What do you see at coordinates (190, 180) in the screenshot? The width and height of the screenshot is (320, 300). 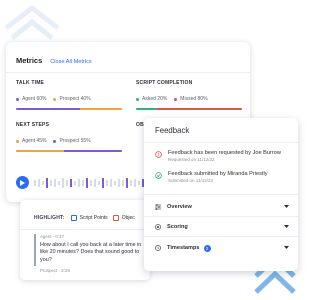 I see `feedback-item-date: Submitted on 11/12/22` at bounding box center [190, 180].